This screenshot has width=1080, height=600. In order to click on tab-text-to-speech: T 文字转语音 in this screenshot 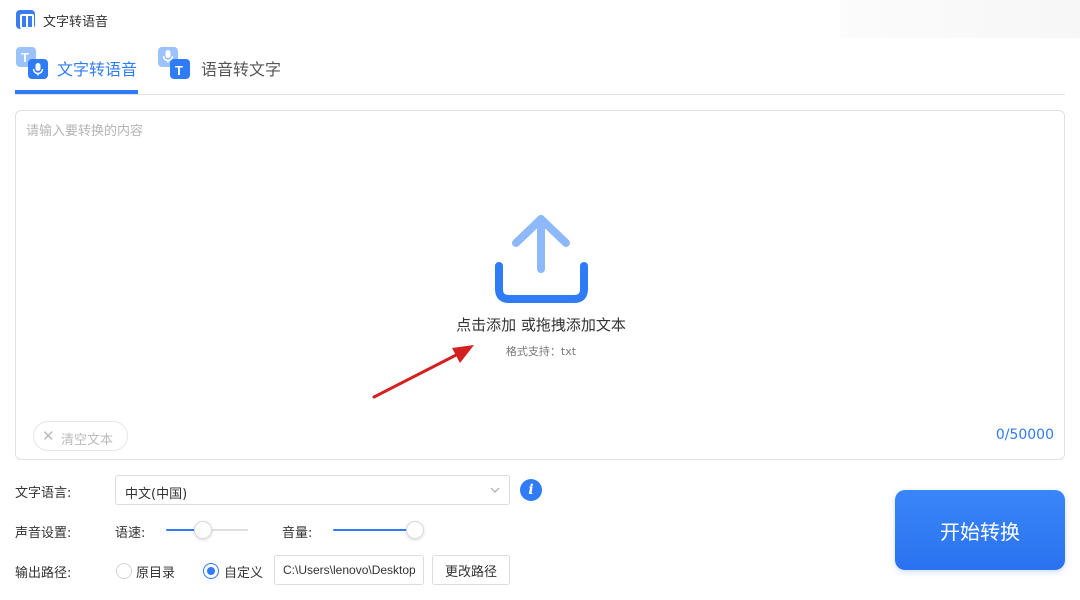, I will do `click(76, 69)`.